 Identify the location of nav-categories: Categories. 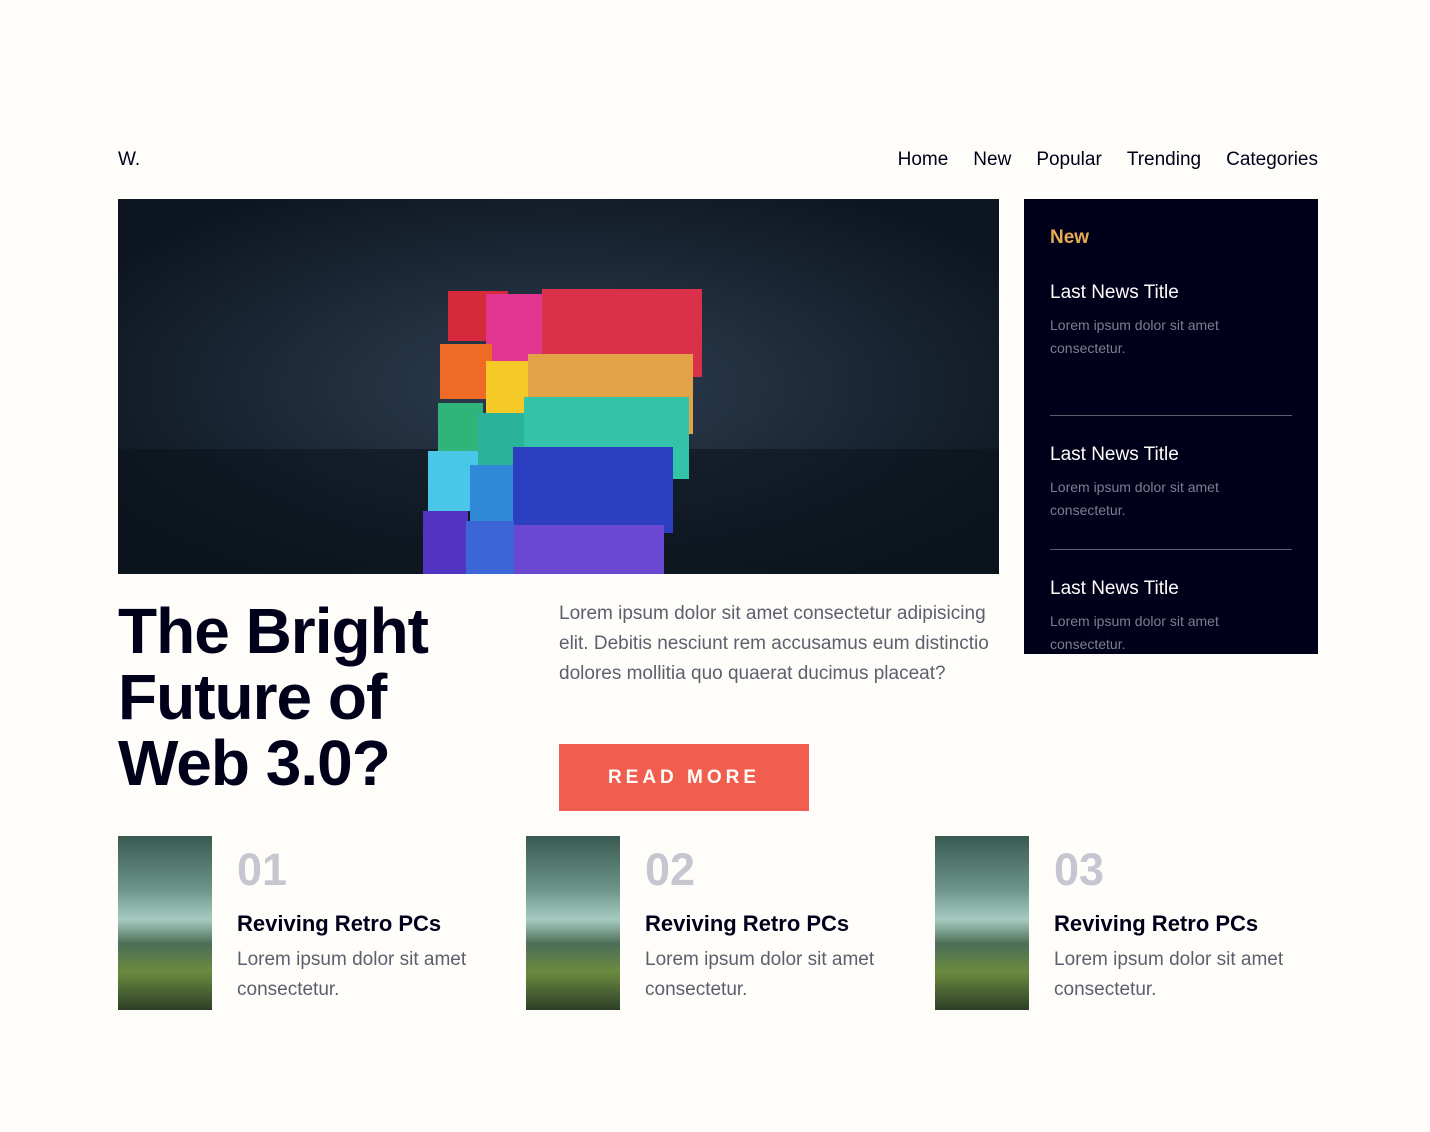
(1272, 160).